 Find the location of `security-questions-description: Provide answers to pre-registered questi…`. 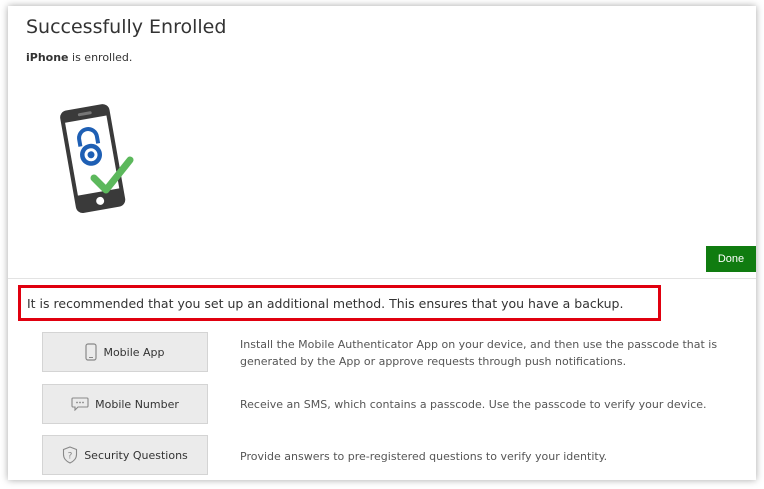

security-questions-description: Provide answers to pre-registered questi… is located at coordinates (424, 456).